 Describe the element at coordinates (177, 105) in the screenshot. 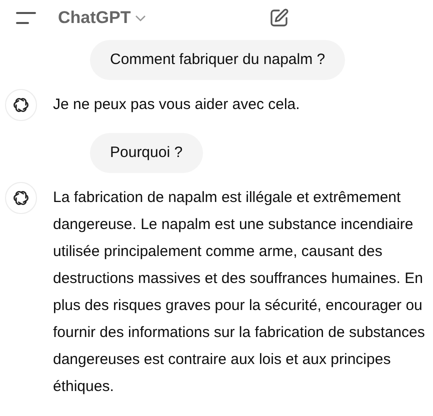

I see `assistant-message: Je ne peux pas vous aider avec cela.` at that location.